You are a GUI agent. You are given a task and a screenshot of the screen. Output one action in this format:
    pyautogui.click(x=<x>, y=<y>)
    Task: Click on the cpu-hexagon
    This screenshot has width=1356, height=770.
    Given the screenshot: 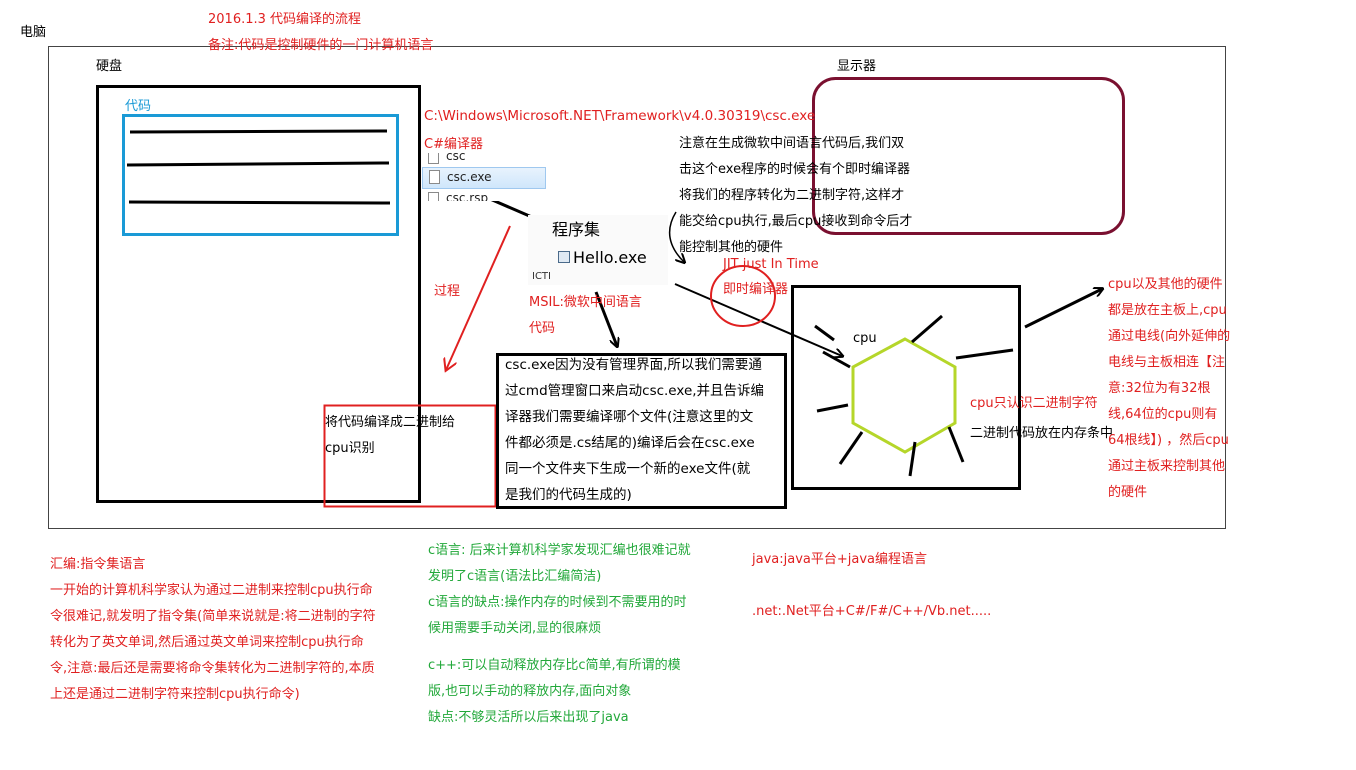 What is the action you would take?
    pyautogui.click(x=904, y=395)
    